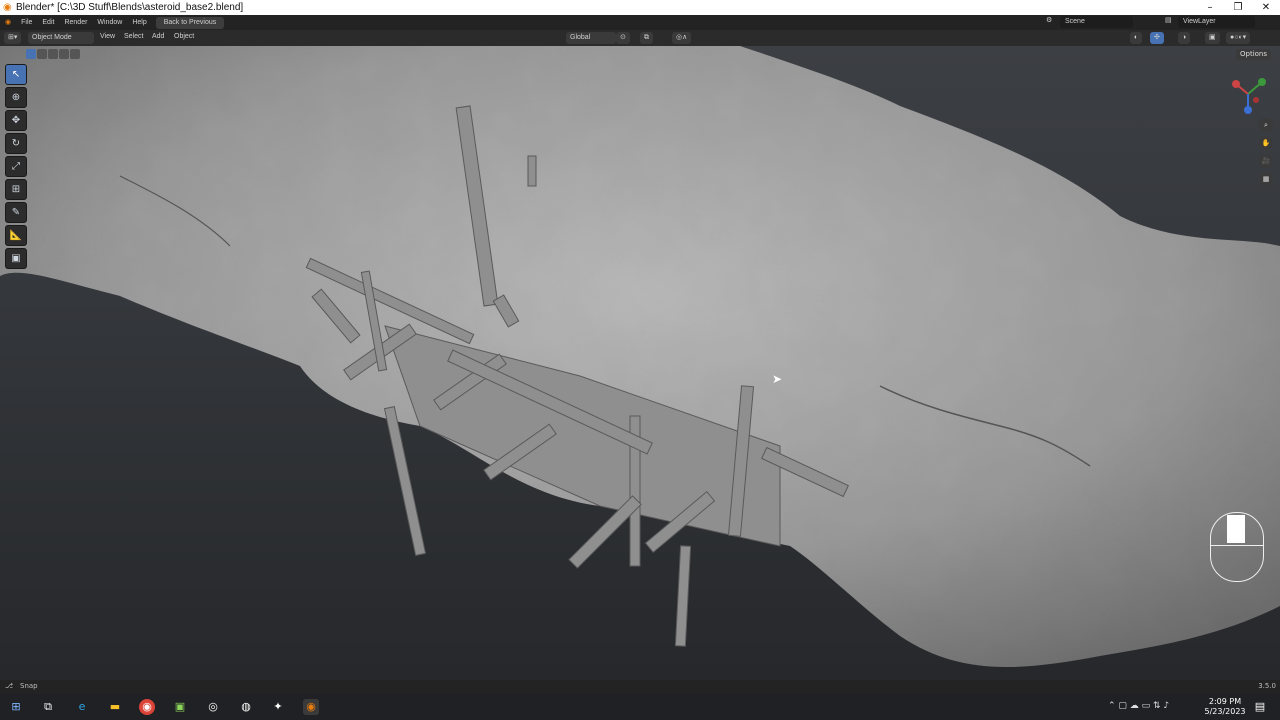 This screenshot has width=1280, height=720. Describe the element at coordinates (1216, 22) in the screenshot. I see `viewlayer-selector: ViewLayer` at that location.